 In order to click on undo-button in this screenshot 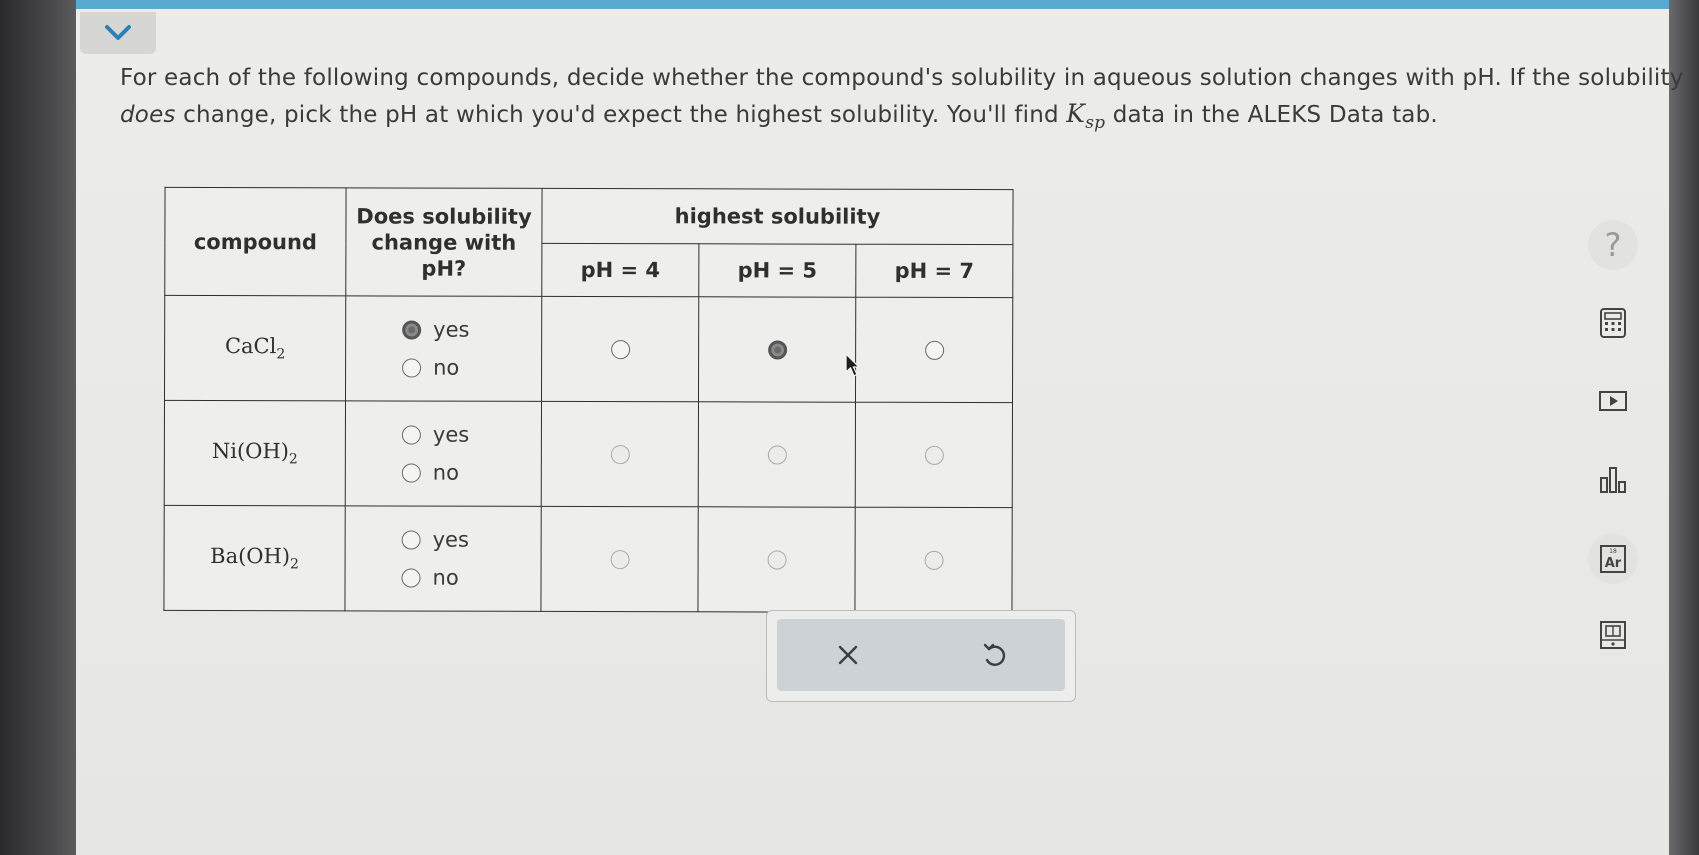, I will do `click(994, 655)`.